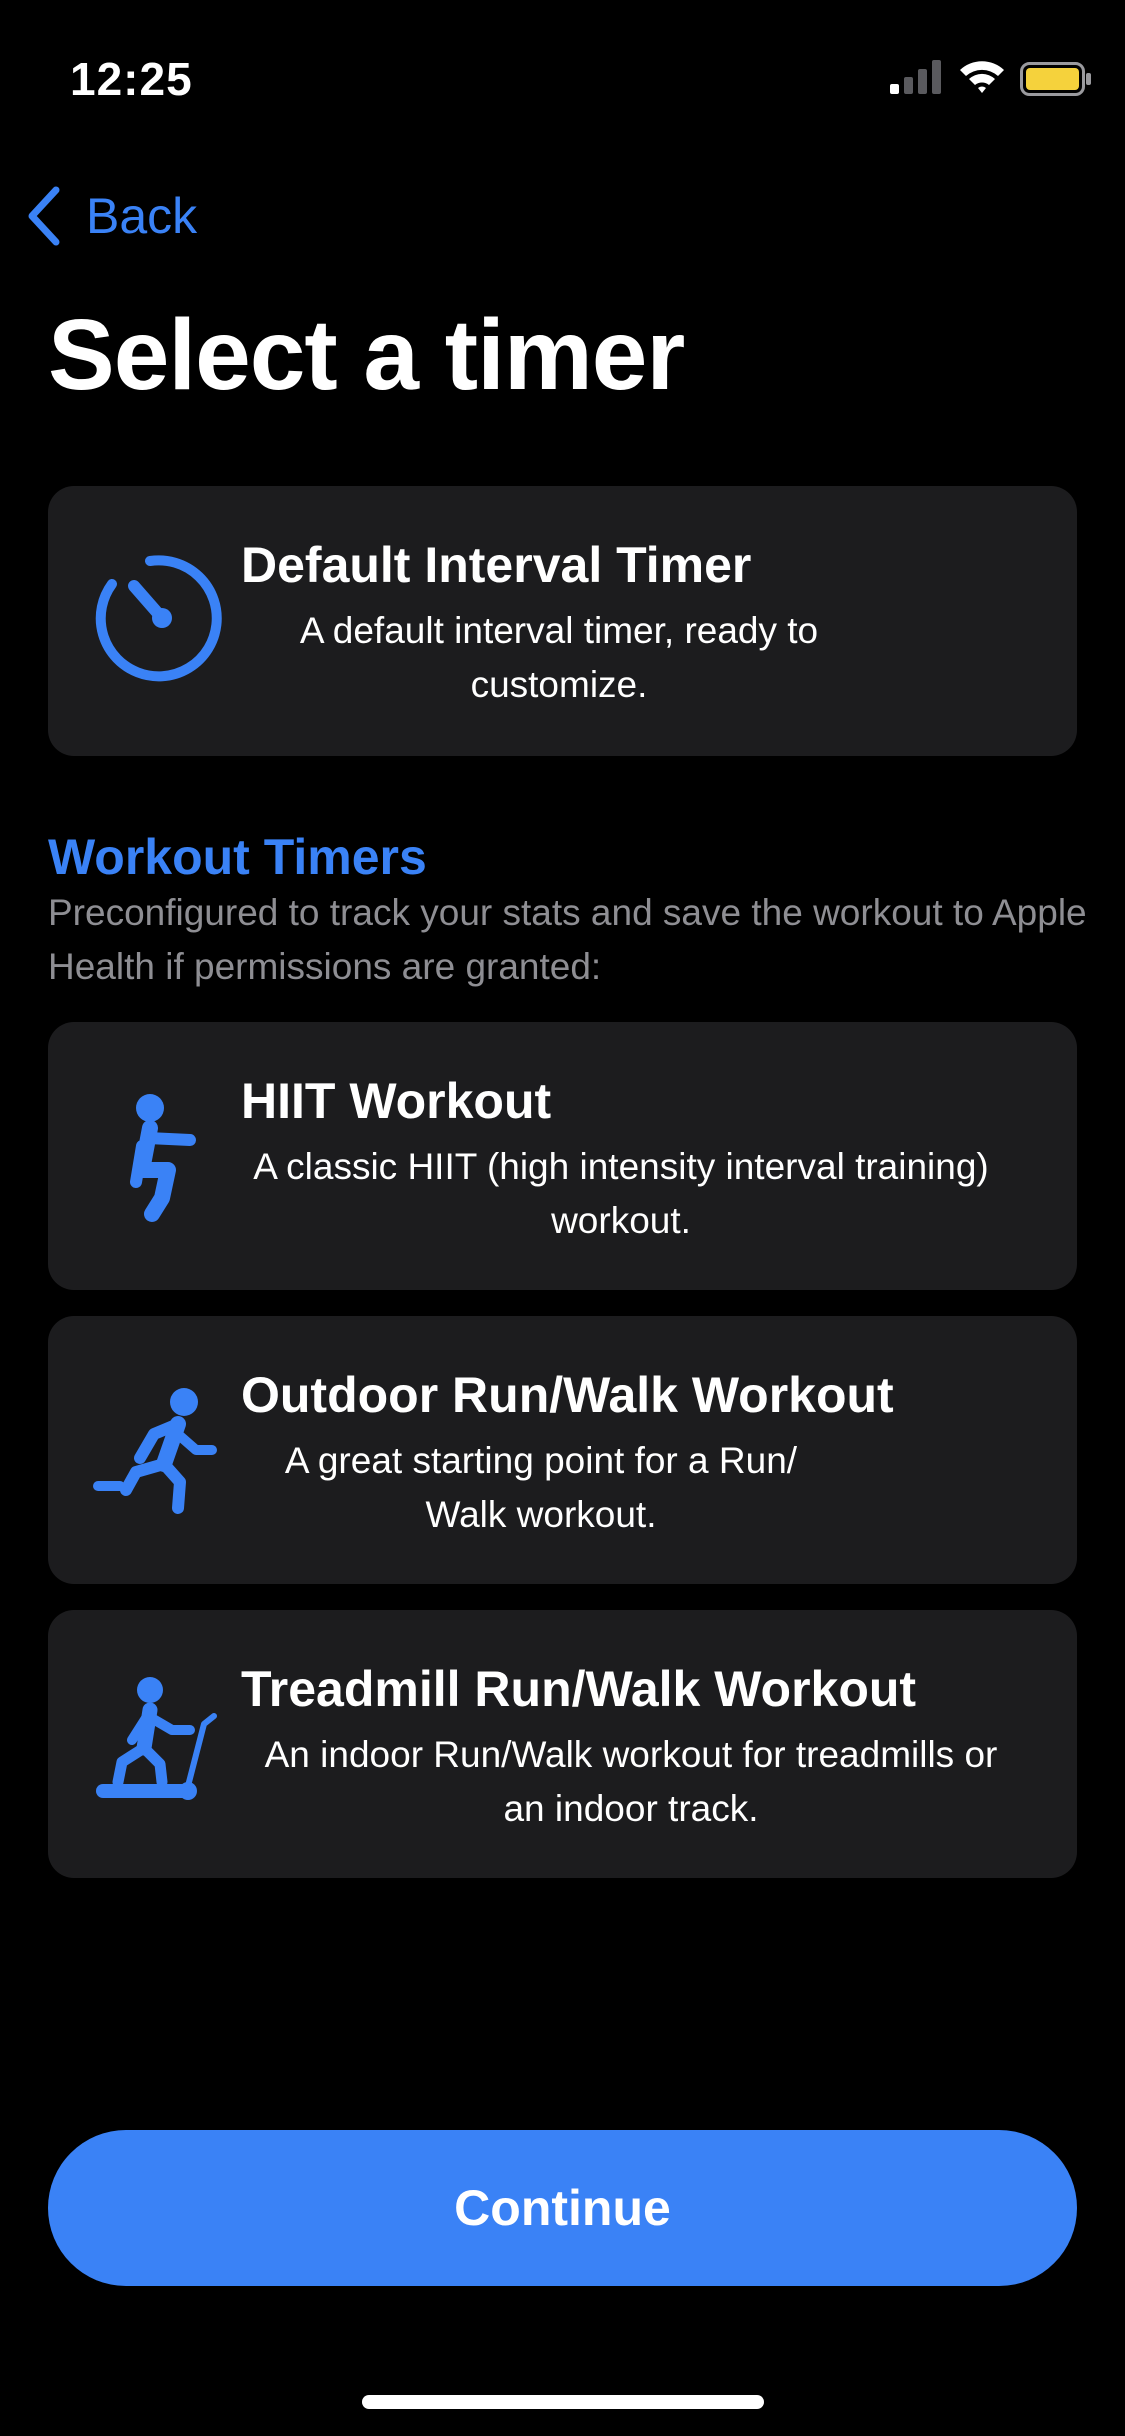 The height and width of the screenshot is (2436, 1125). What do you see at coordinates (579, 1689) in the screenshot?
I see `treadmill-run-walk-title: Treadmill Run/Walk Workout` at bounding box center [579, 1689].